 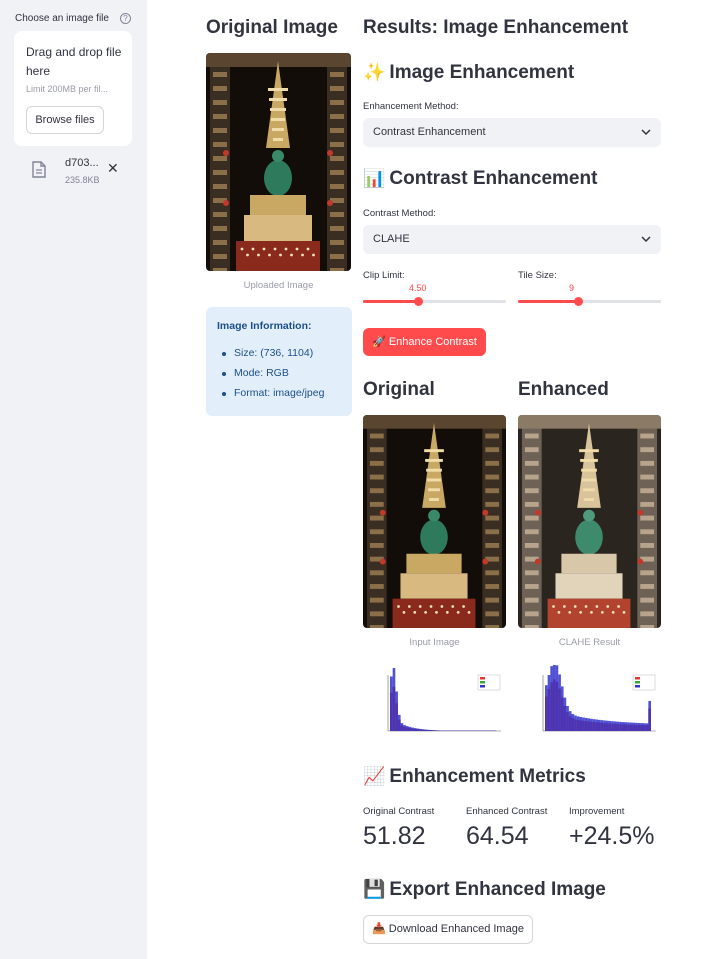 What do you see at coordinates (497, 836) in the screenshot?
I see `metric-value-enhanced: 64.54` at bounding box center [497, 836].